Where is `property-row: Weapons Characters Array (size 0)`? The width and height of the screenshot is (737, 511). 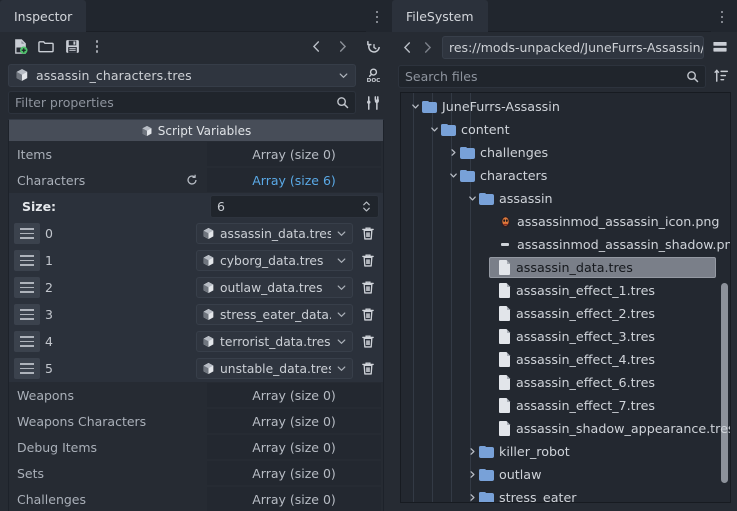
property-row: Weapons Characters Array (size 0) is located at coordinates (196, 421).